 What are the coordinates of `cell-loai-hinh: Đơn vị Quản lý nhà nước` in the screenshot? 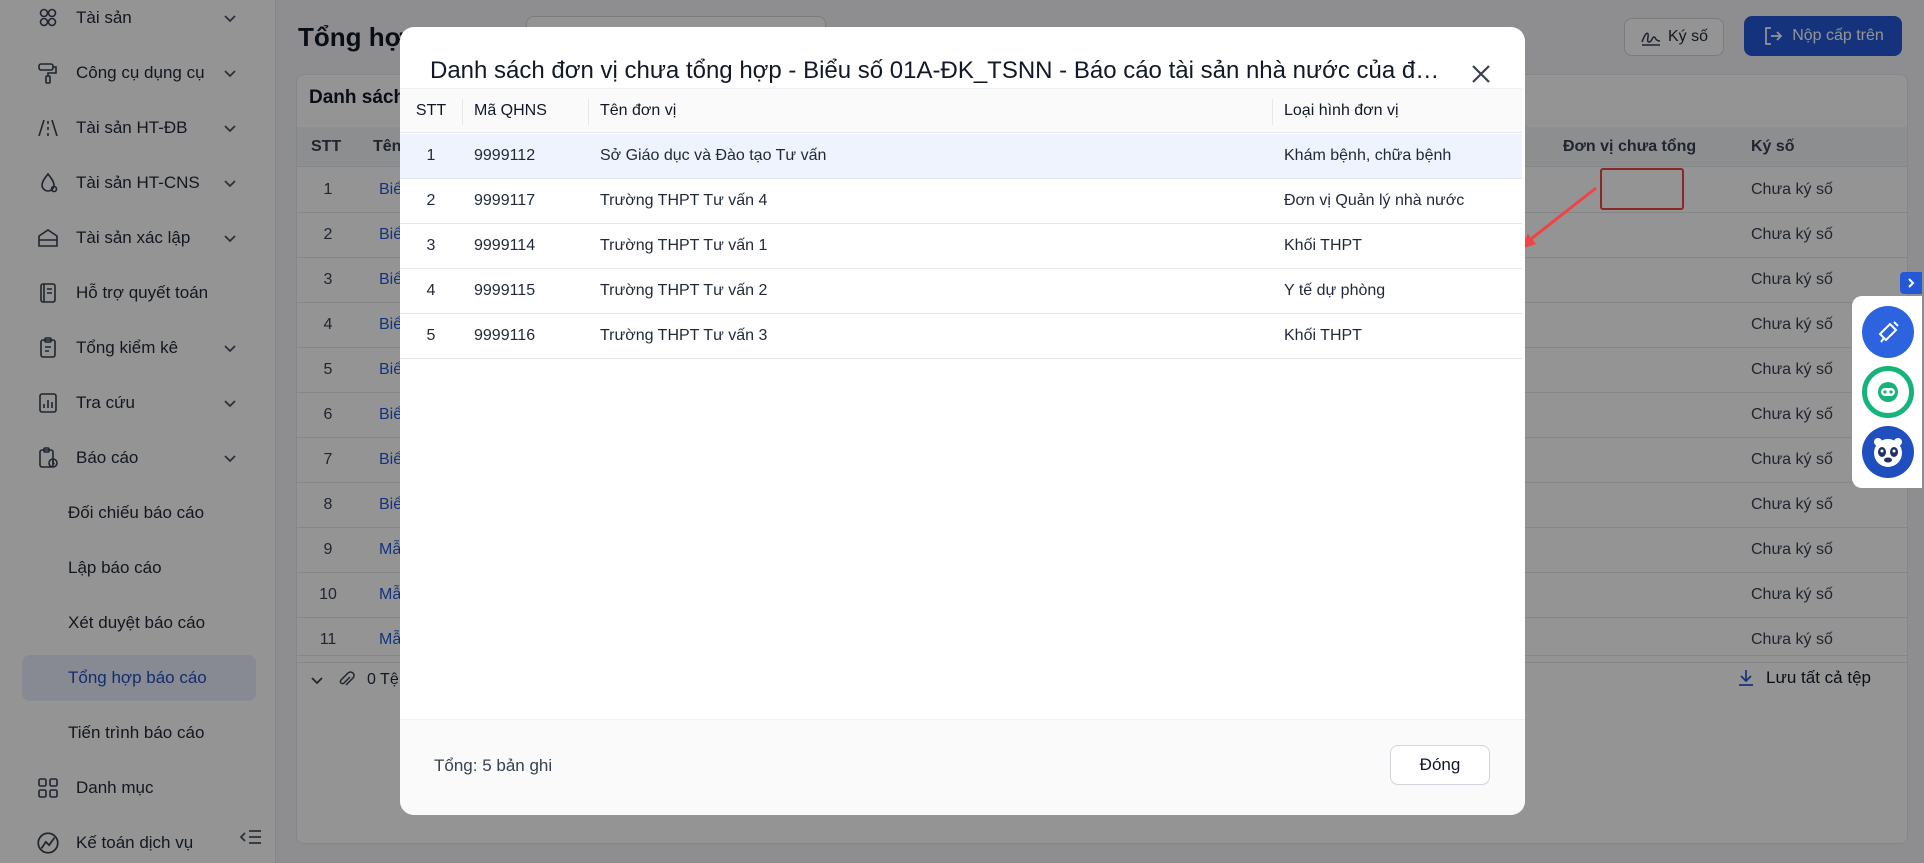 It's located at (1374, 200).